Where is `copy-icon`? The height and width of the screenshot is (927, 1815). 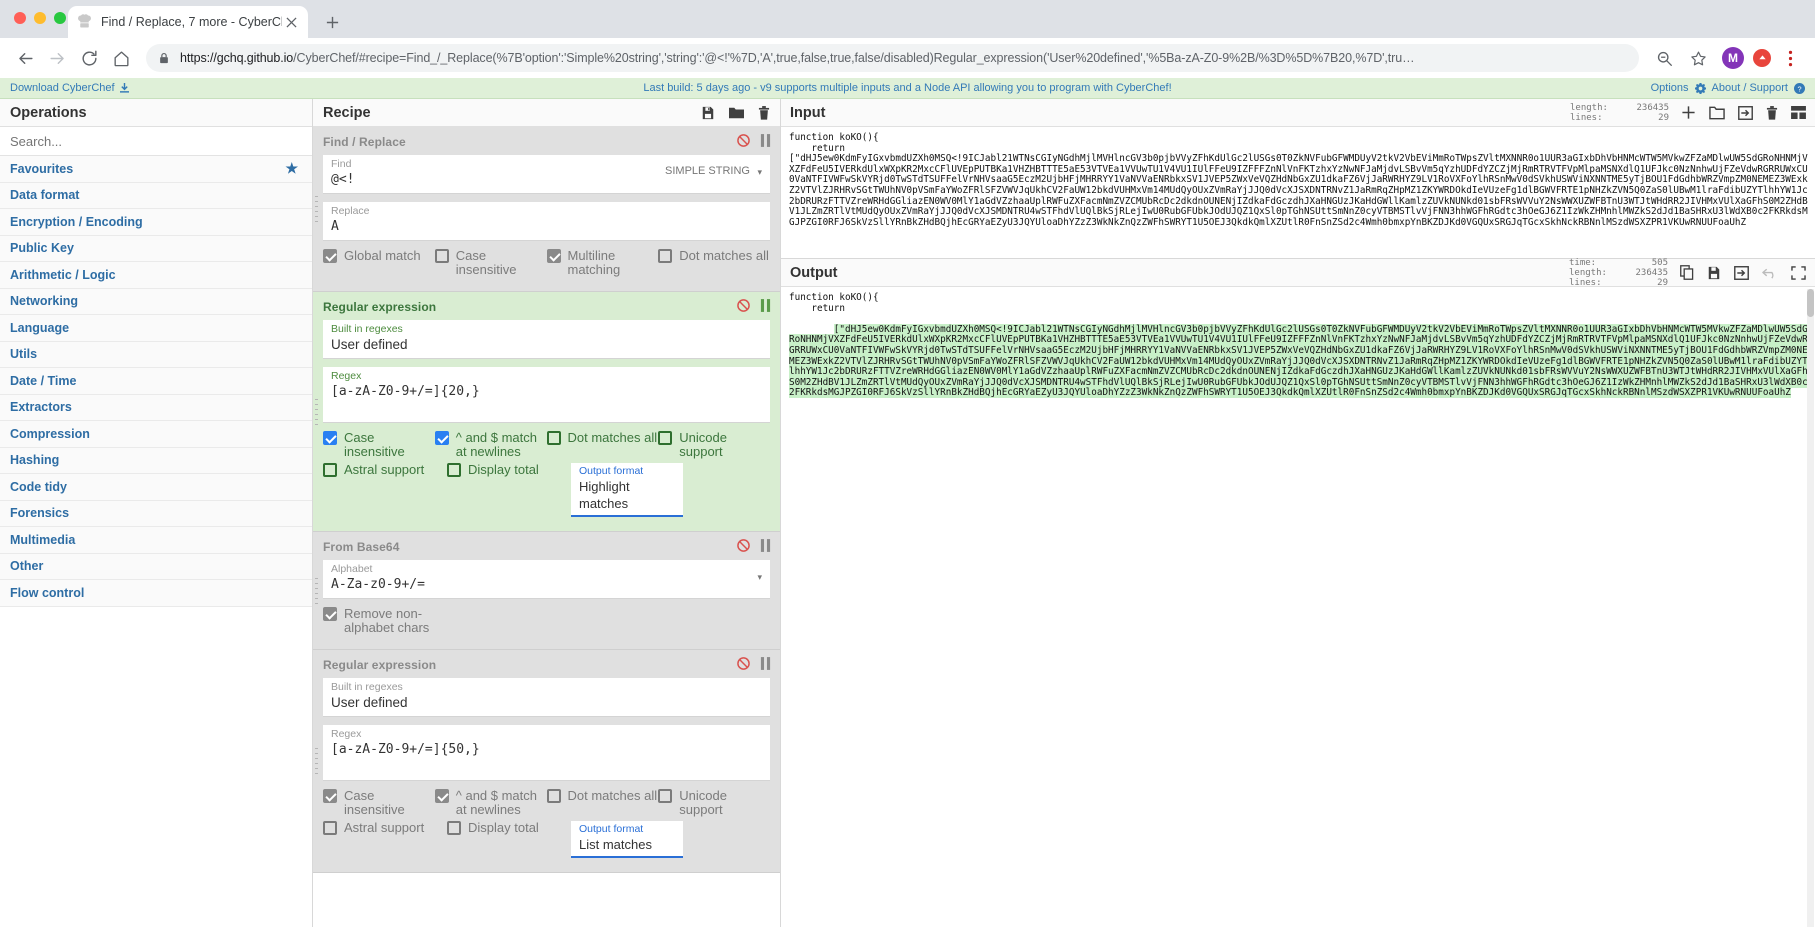
copy-icon is located at coordinates (1687, 272).